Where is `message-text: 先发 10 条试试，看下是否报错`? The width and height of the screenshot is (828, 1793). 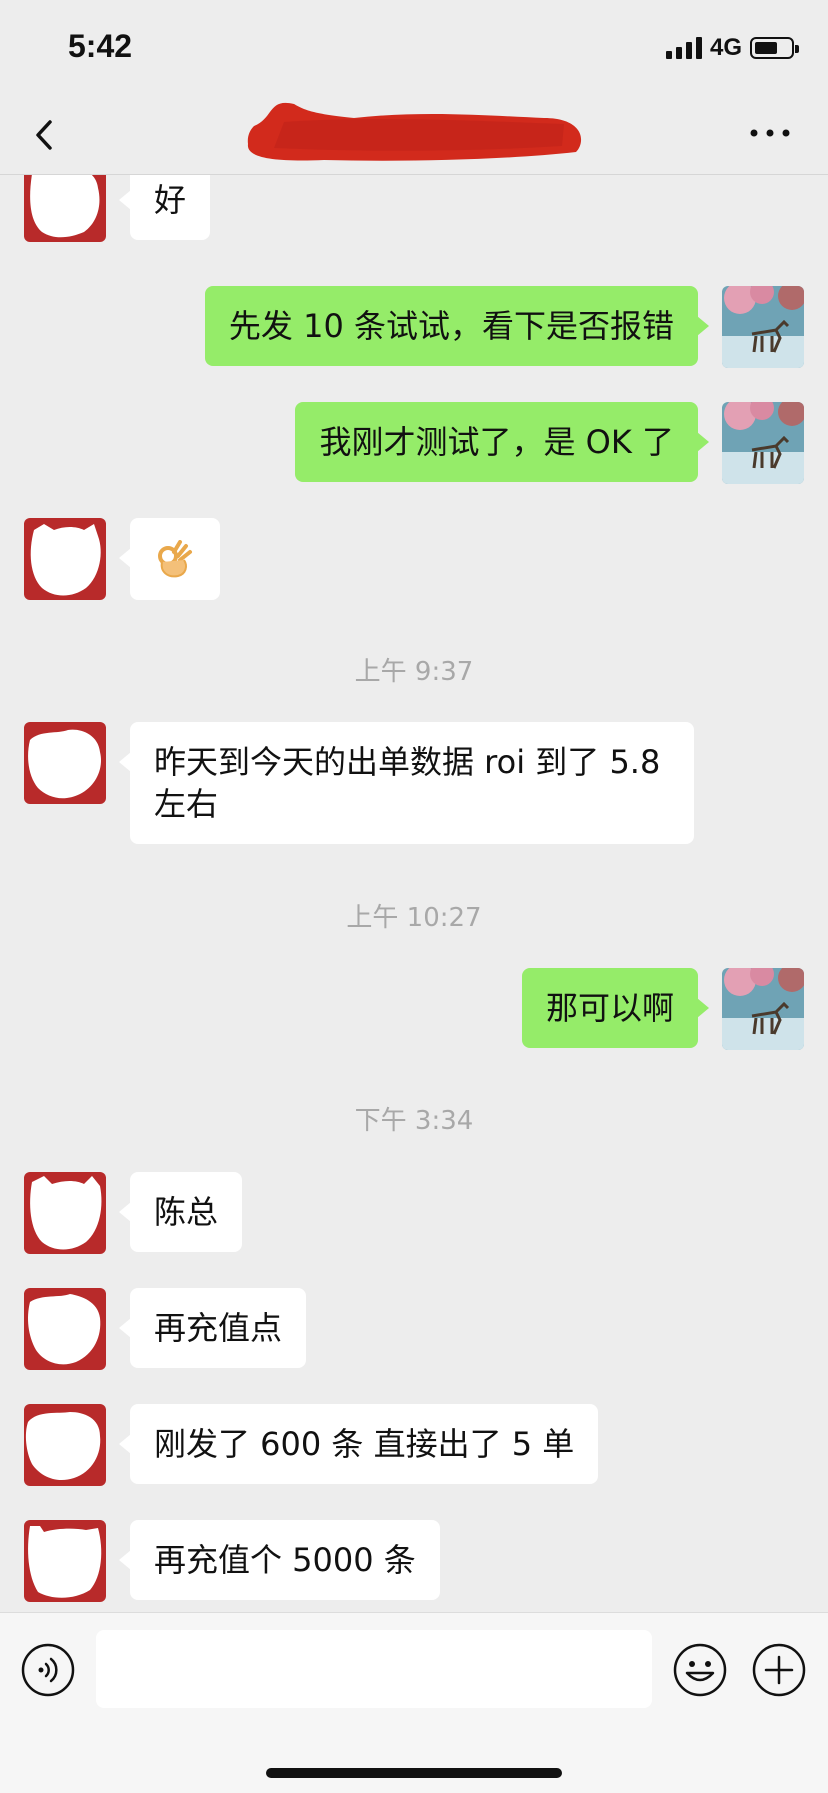 message-text: 先发 10 条试试，看下是否报错 is located at coordinates (451, 326).